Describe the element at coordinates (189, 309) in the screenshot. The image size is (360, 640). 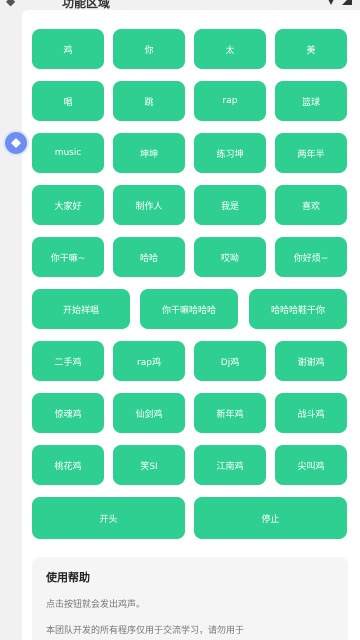
I see `sound-button: 你干嘛哈哈哈` at that location.